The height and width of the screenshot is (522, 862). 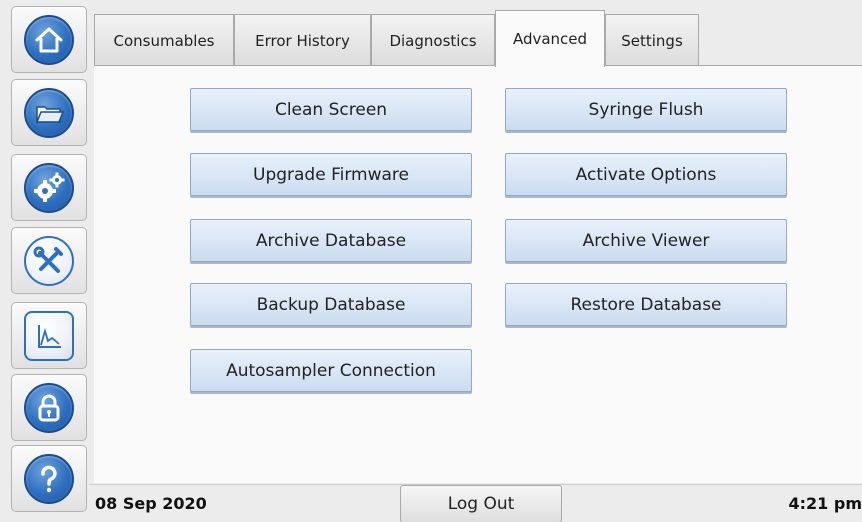 I want to click on files-button, so click(x=49, y=112).